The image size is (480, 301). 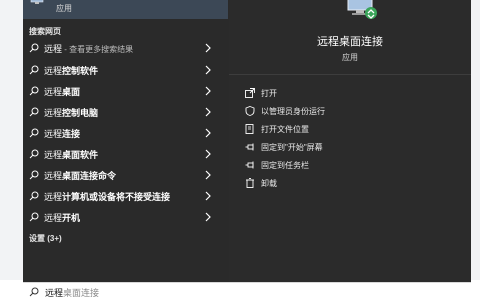 I want to click on result-label: 远程开机, so click(x=62, y=218).